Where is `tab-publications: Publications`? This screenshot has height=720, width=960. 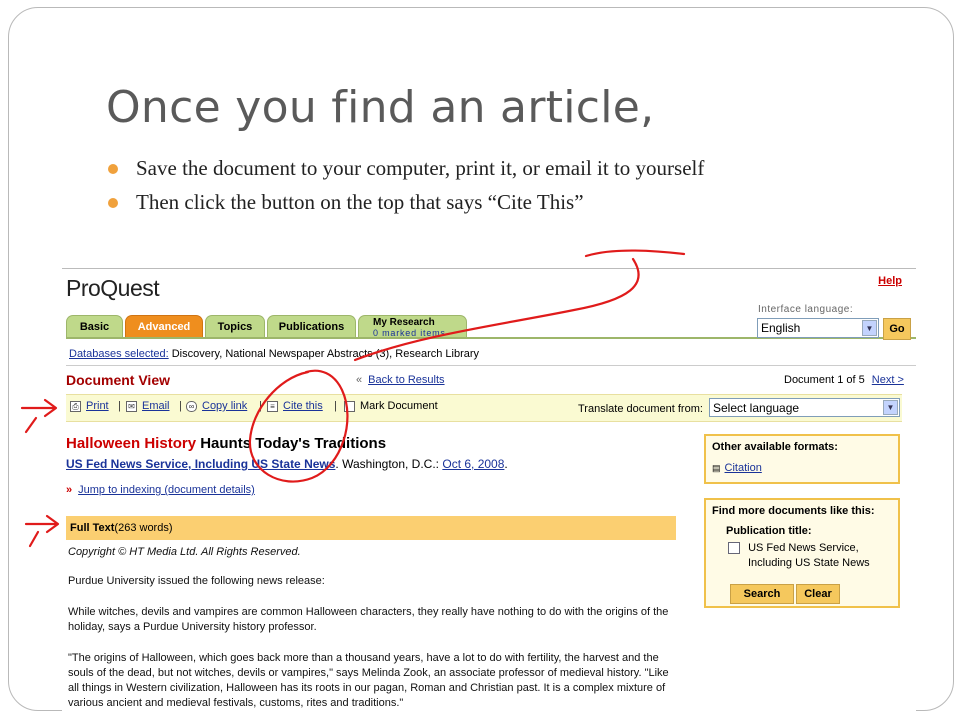
tab-publications: Publications is located at coordinates (311, 326).